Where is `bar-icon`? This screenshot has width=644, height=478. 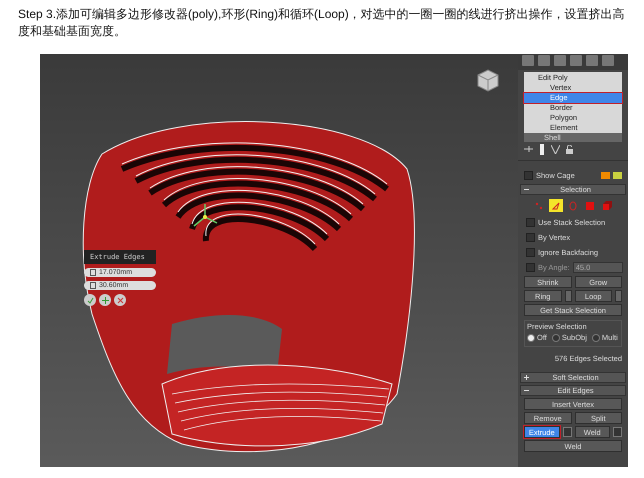 bar-icon is located at coordinates (542, 149).